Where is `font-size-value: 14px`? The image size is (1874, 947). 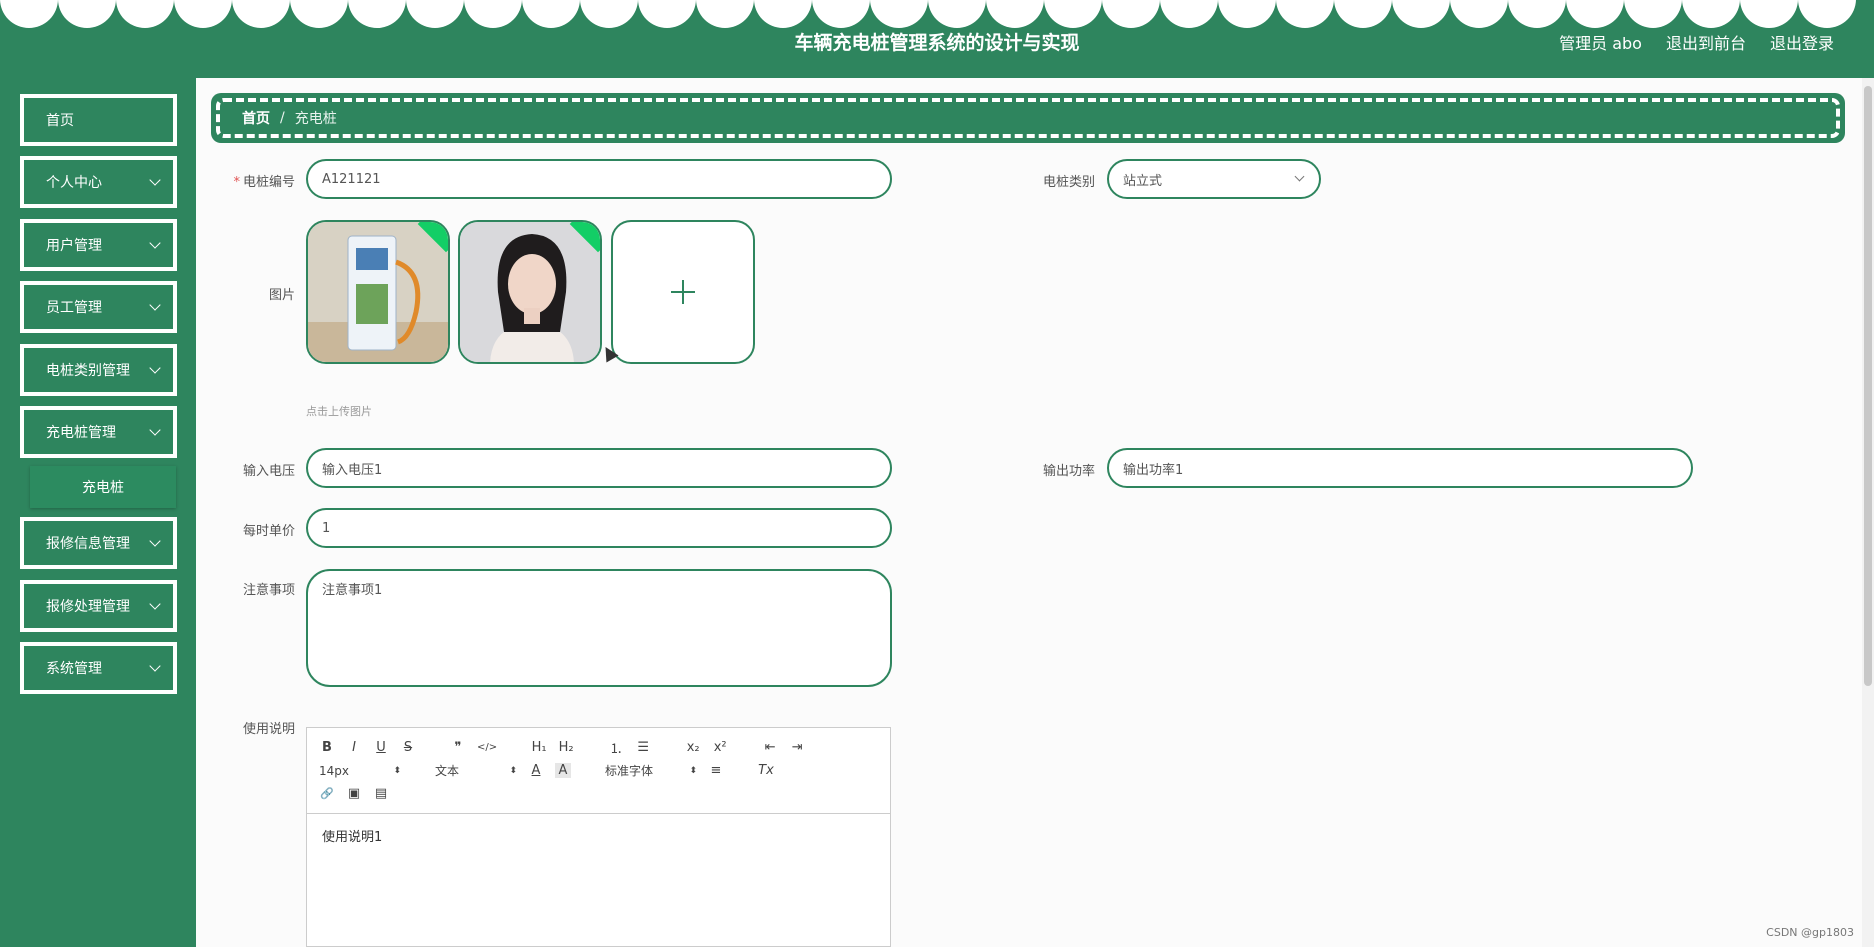 font-size-value: 14px is located at coordinates (334, 770).